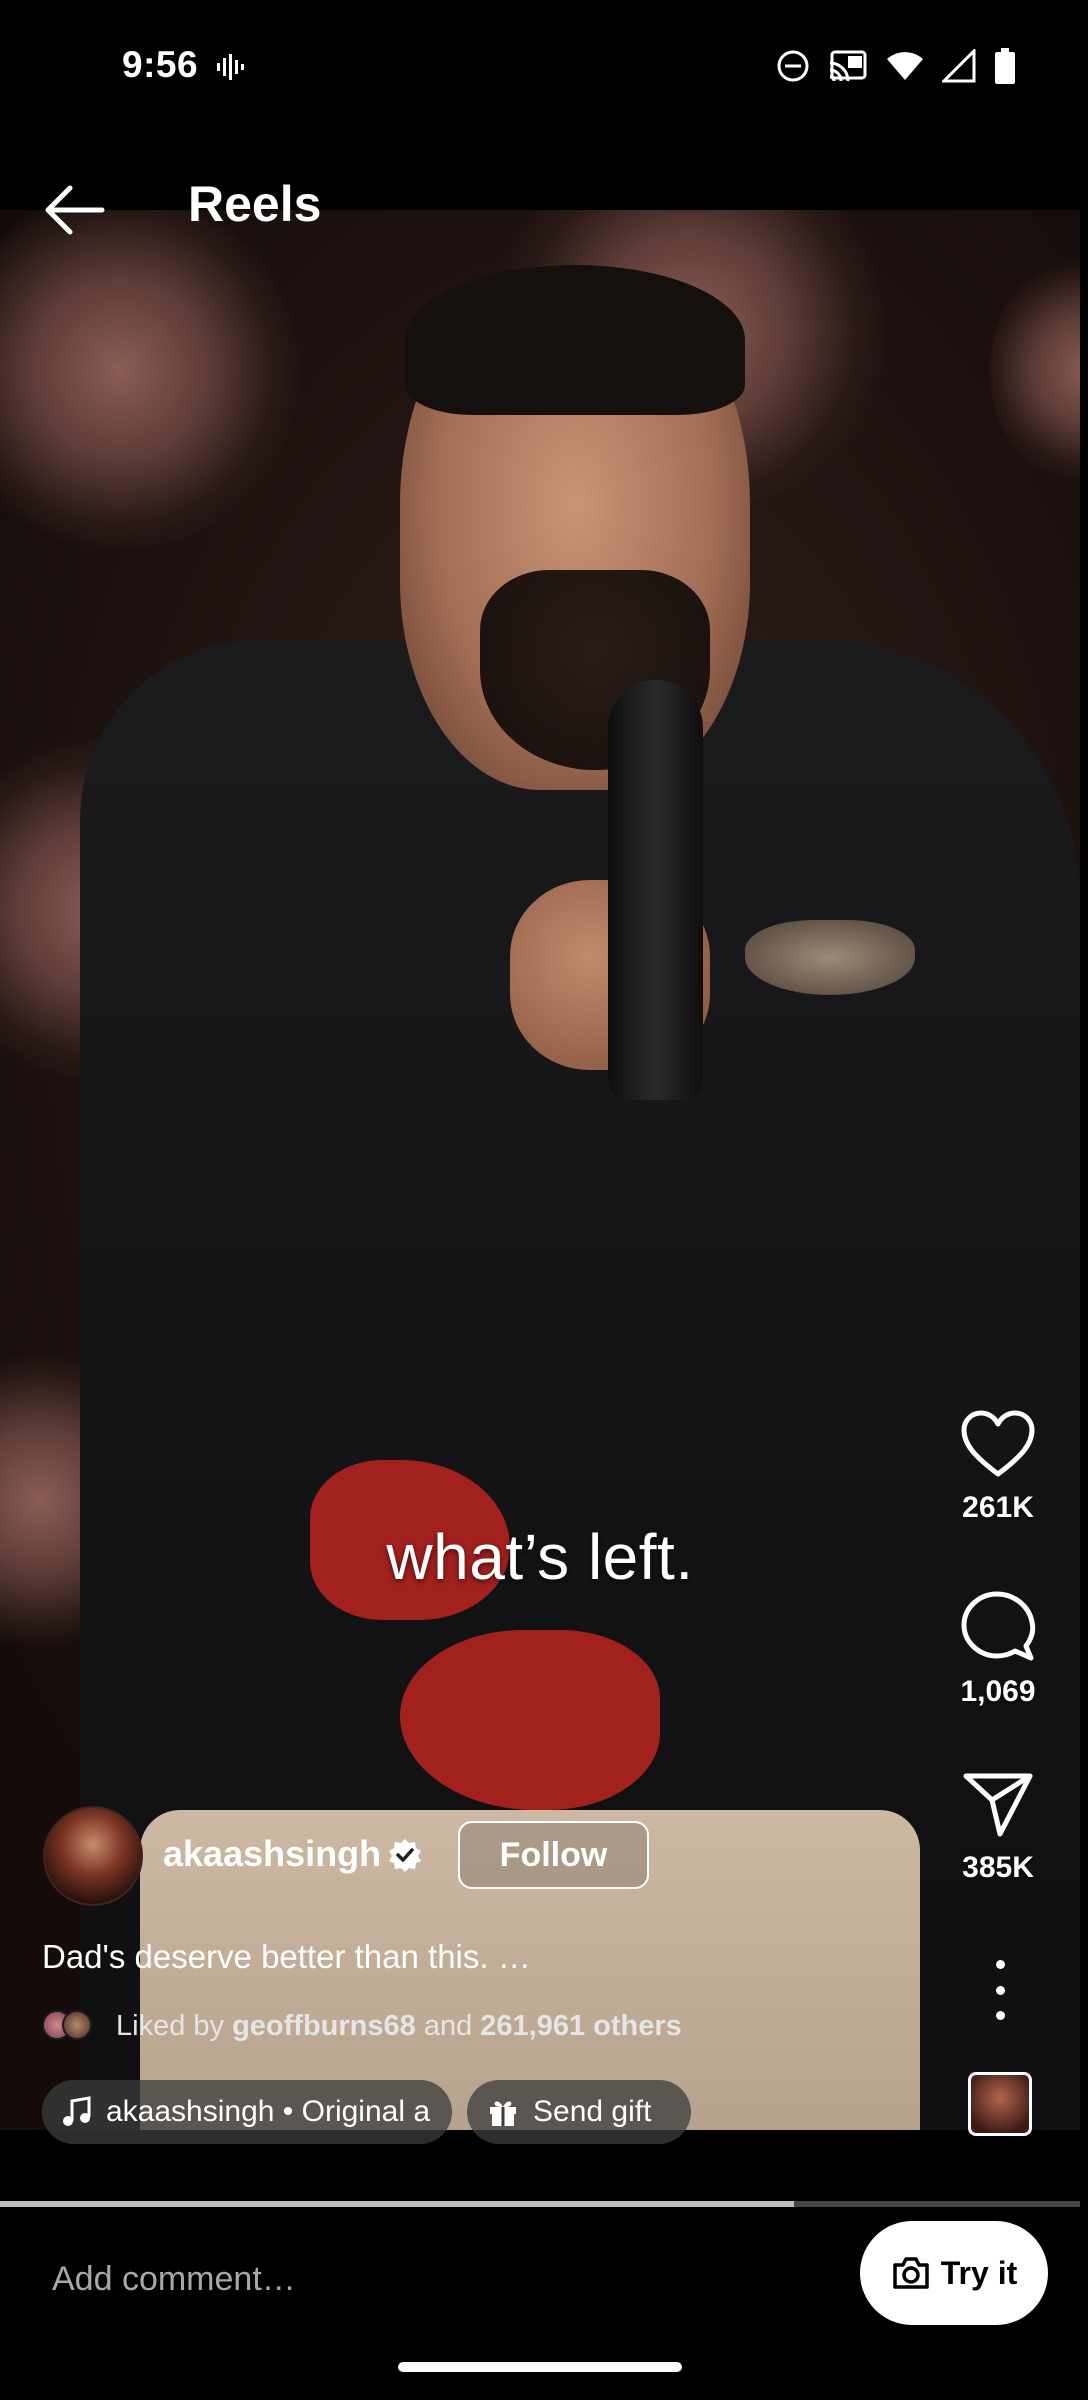 The width and height of the screenshot is (1088, 2400). I want to click on do-not-disturb-icon, so click(793, 66).